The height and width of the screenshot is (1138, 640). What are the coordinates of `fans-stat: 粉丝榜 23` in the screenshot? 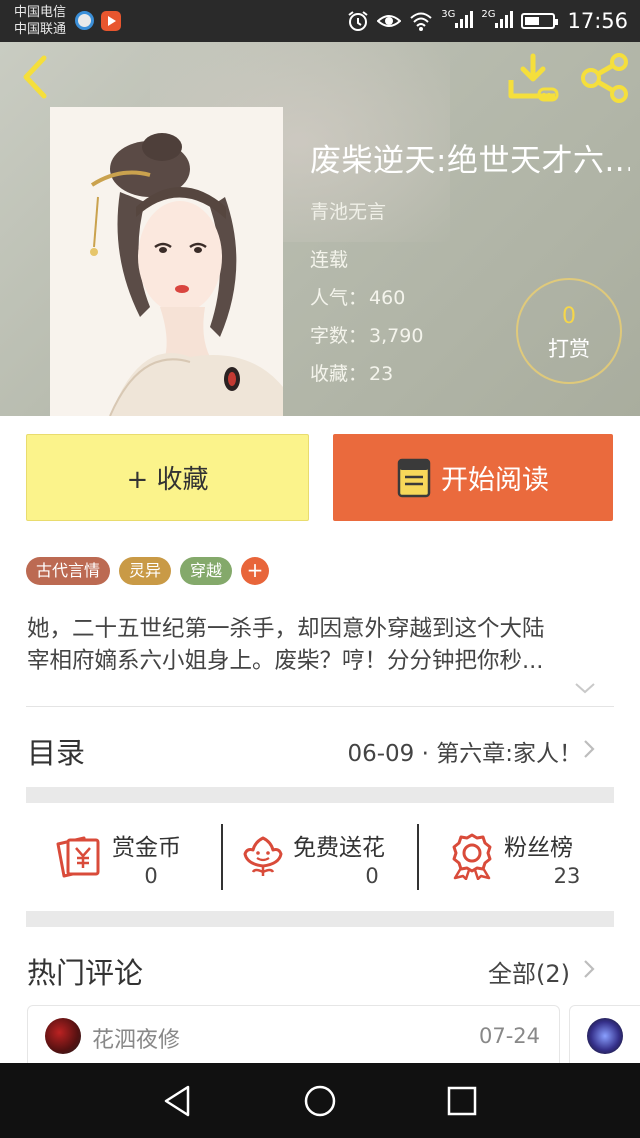 It's located at (516, 857).